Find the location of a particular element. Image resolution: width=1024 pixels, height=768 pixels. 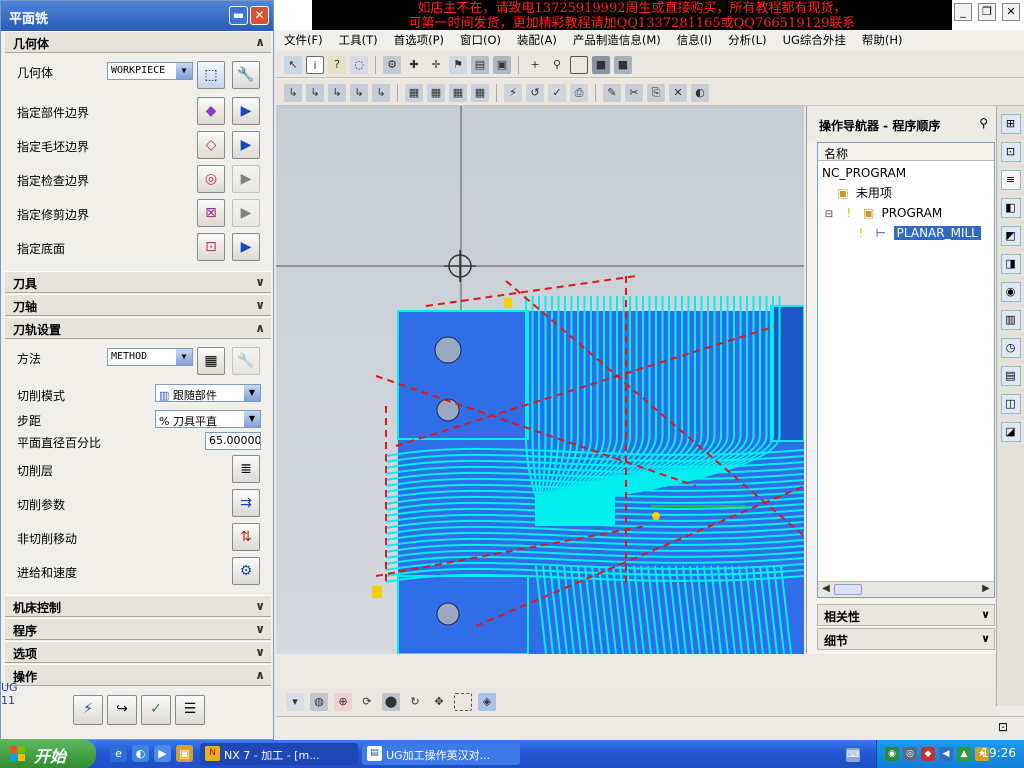

select-trim-boundary-button: ⊠ is located at coordinates (211, 213).